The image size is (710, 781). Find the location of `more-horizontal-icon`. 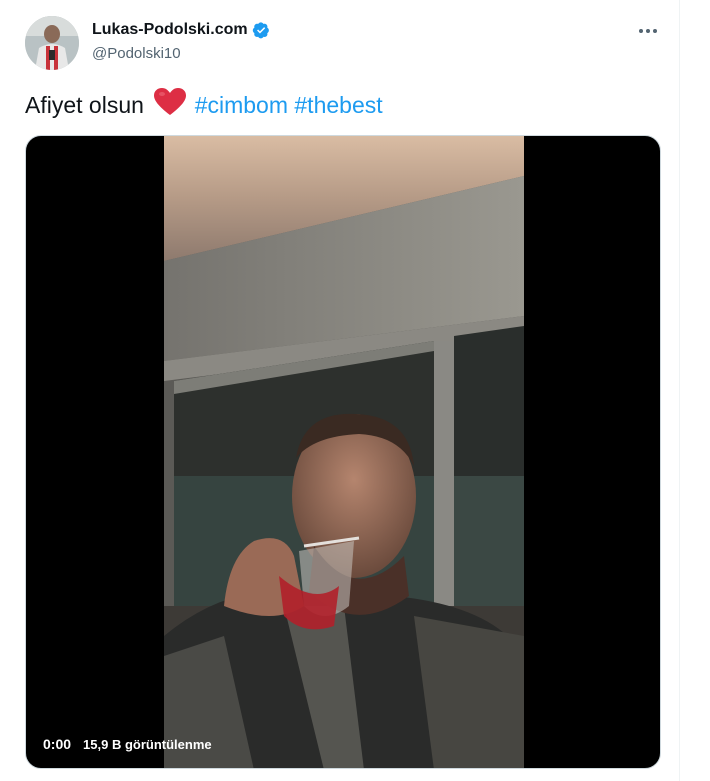

more-horizontal-icon is located at coordinates (648, 31).